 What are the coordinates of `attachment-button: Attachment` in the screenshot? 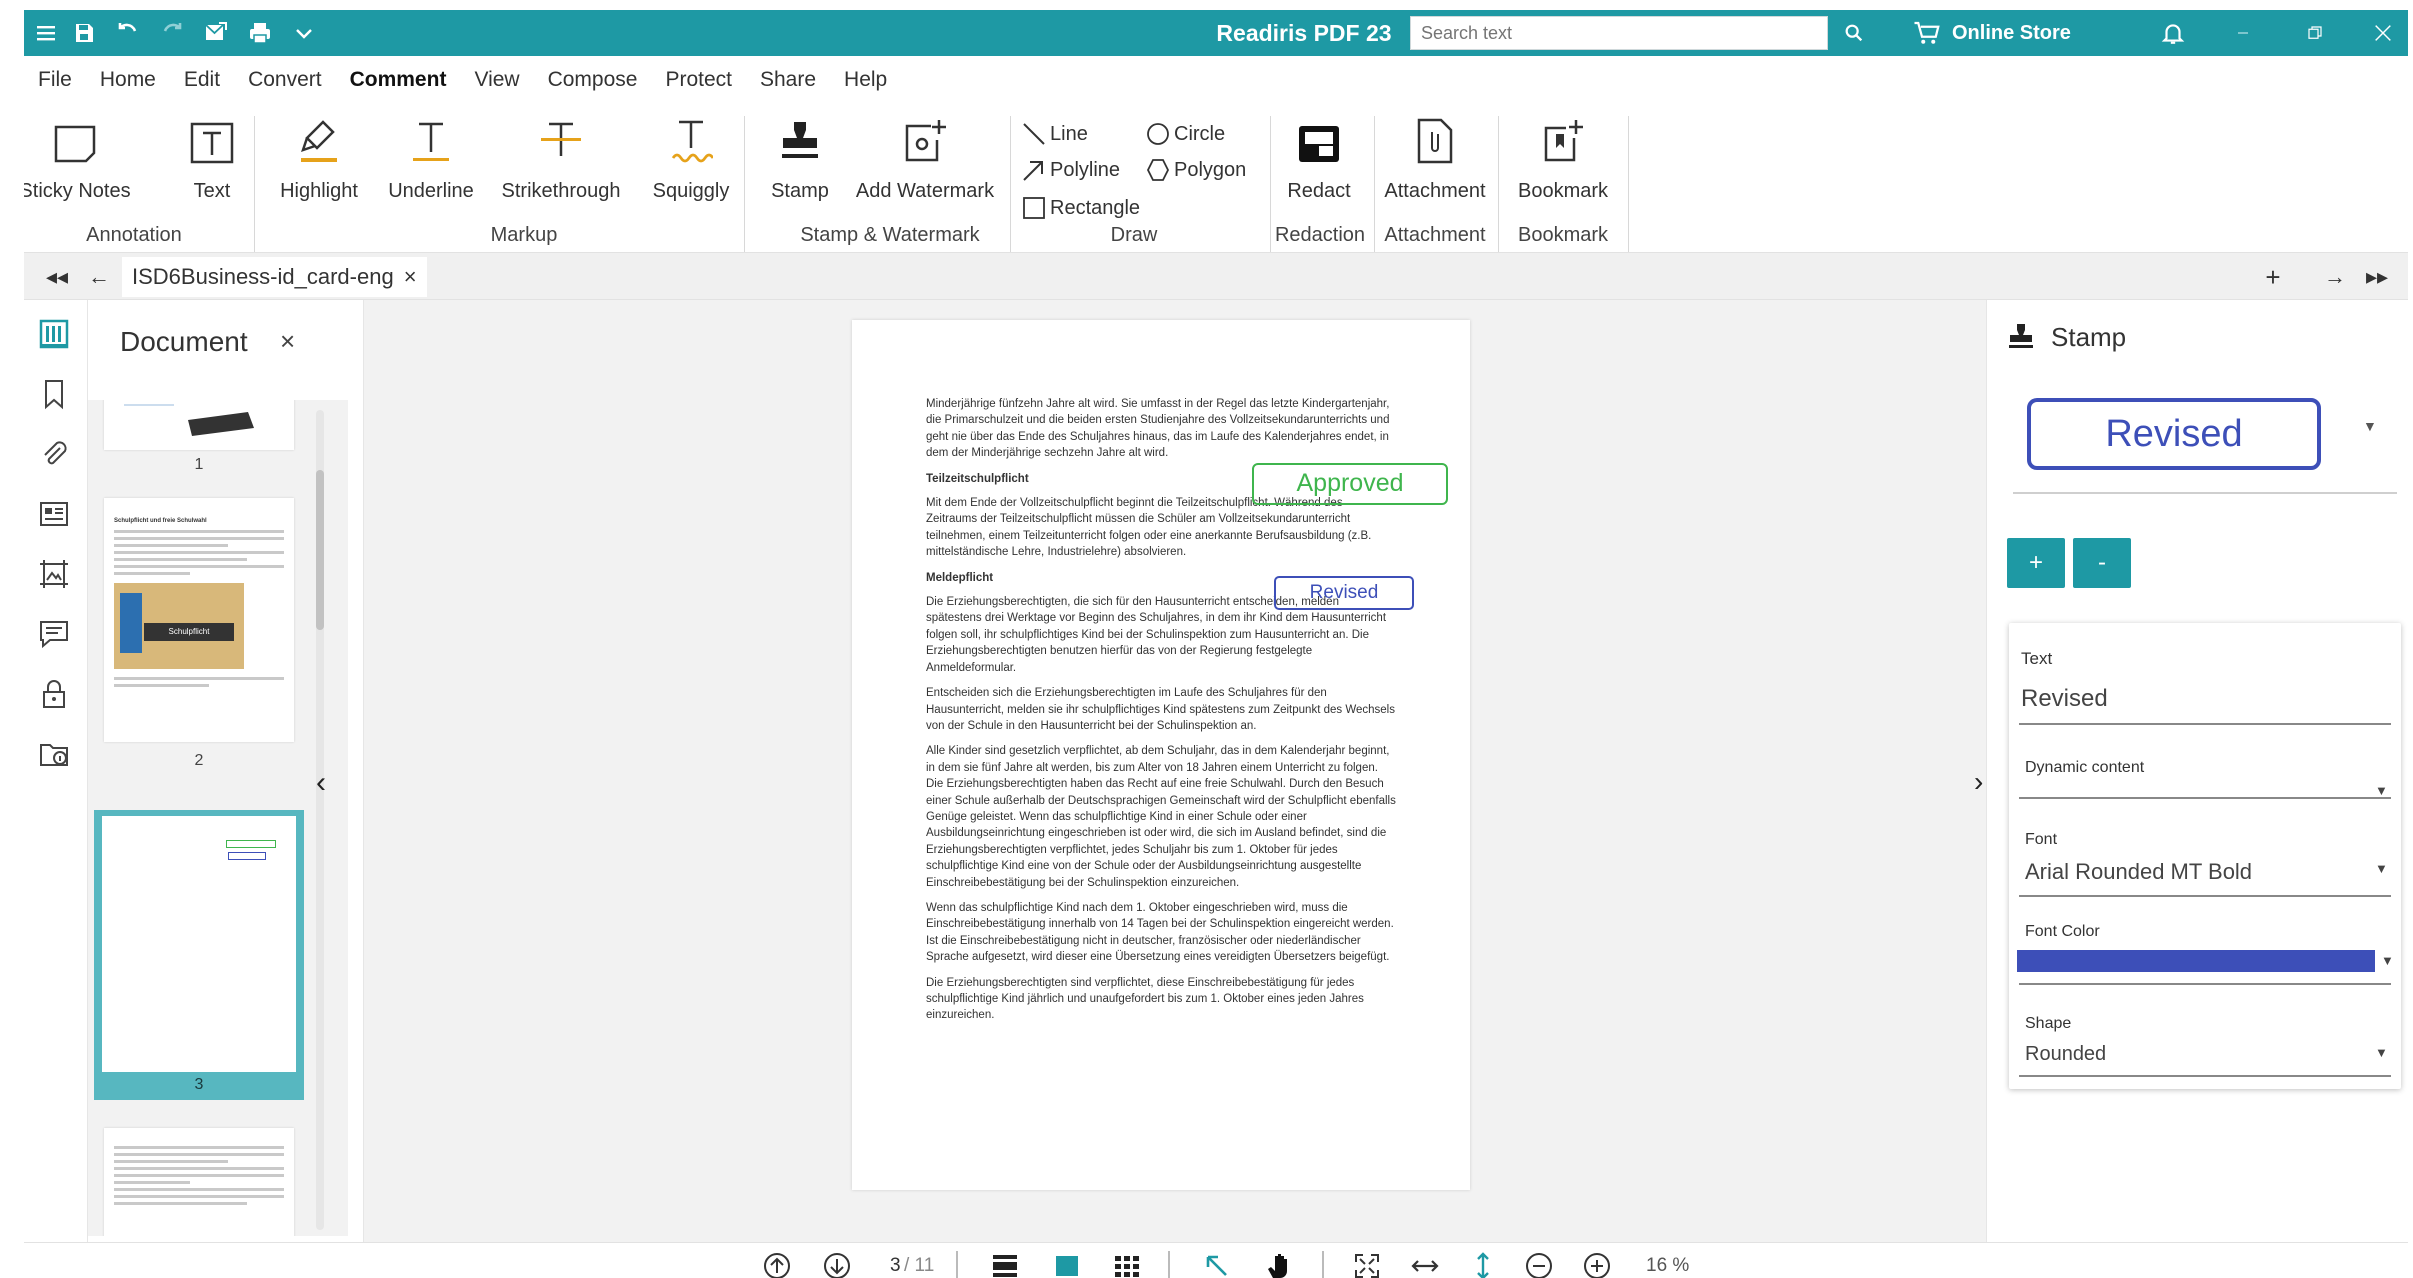 It's located at (1435, 157).